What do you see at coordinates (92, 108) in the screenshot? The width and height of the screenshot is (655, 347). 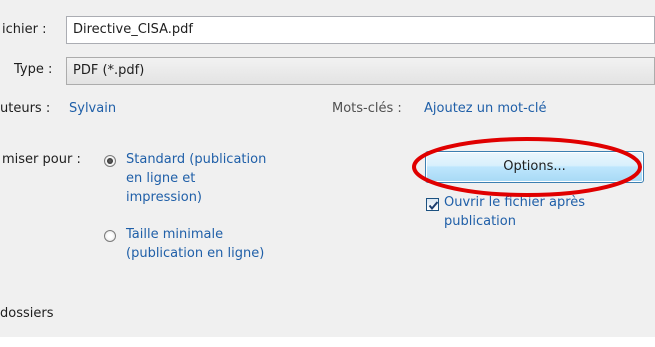 I see `authors-link: Sylvain` at bounding box center [92, 108].